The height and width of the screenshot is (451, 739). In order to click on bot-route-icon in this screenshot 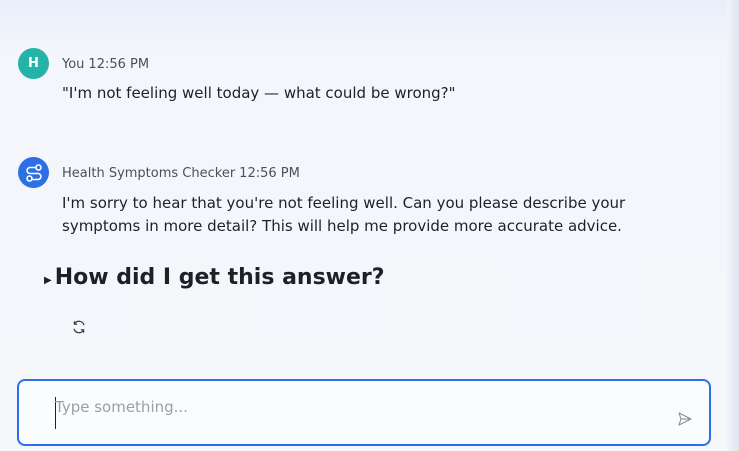, I will do `click(33, 172)`.